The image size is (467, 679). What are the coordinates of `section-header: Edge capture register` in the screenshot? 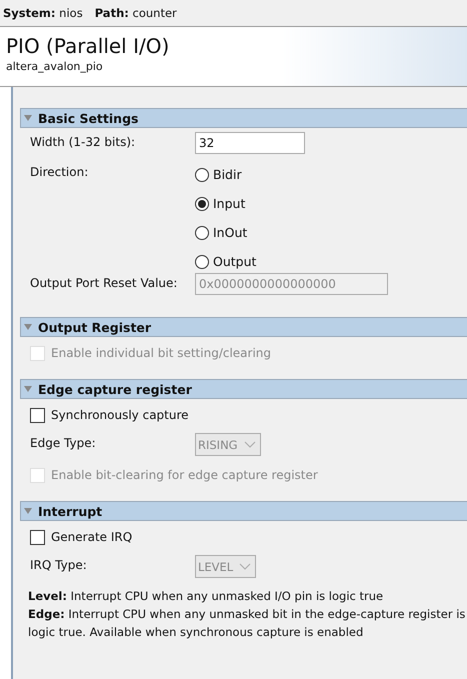 It's located at (243, 389).